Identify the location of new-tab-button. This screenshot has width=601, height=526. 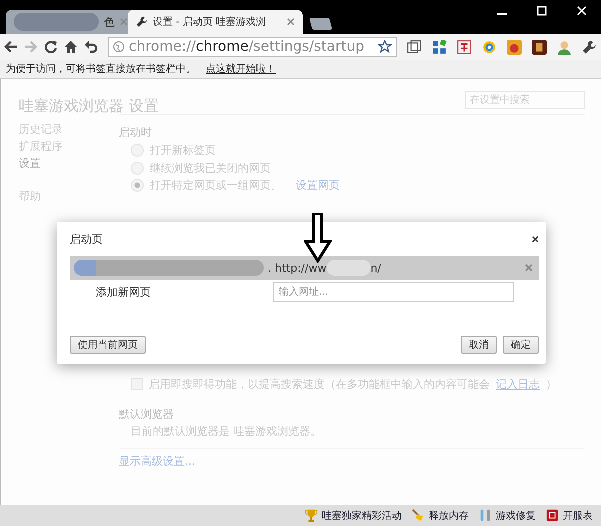
(321, 24).